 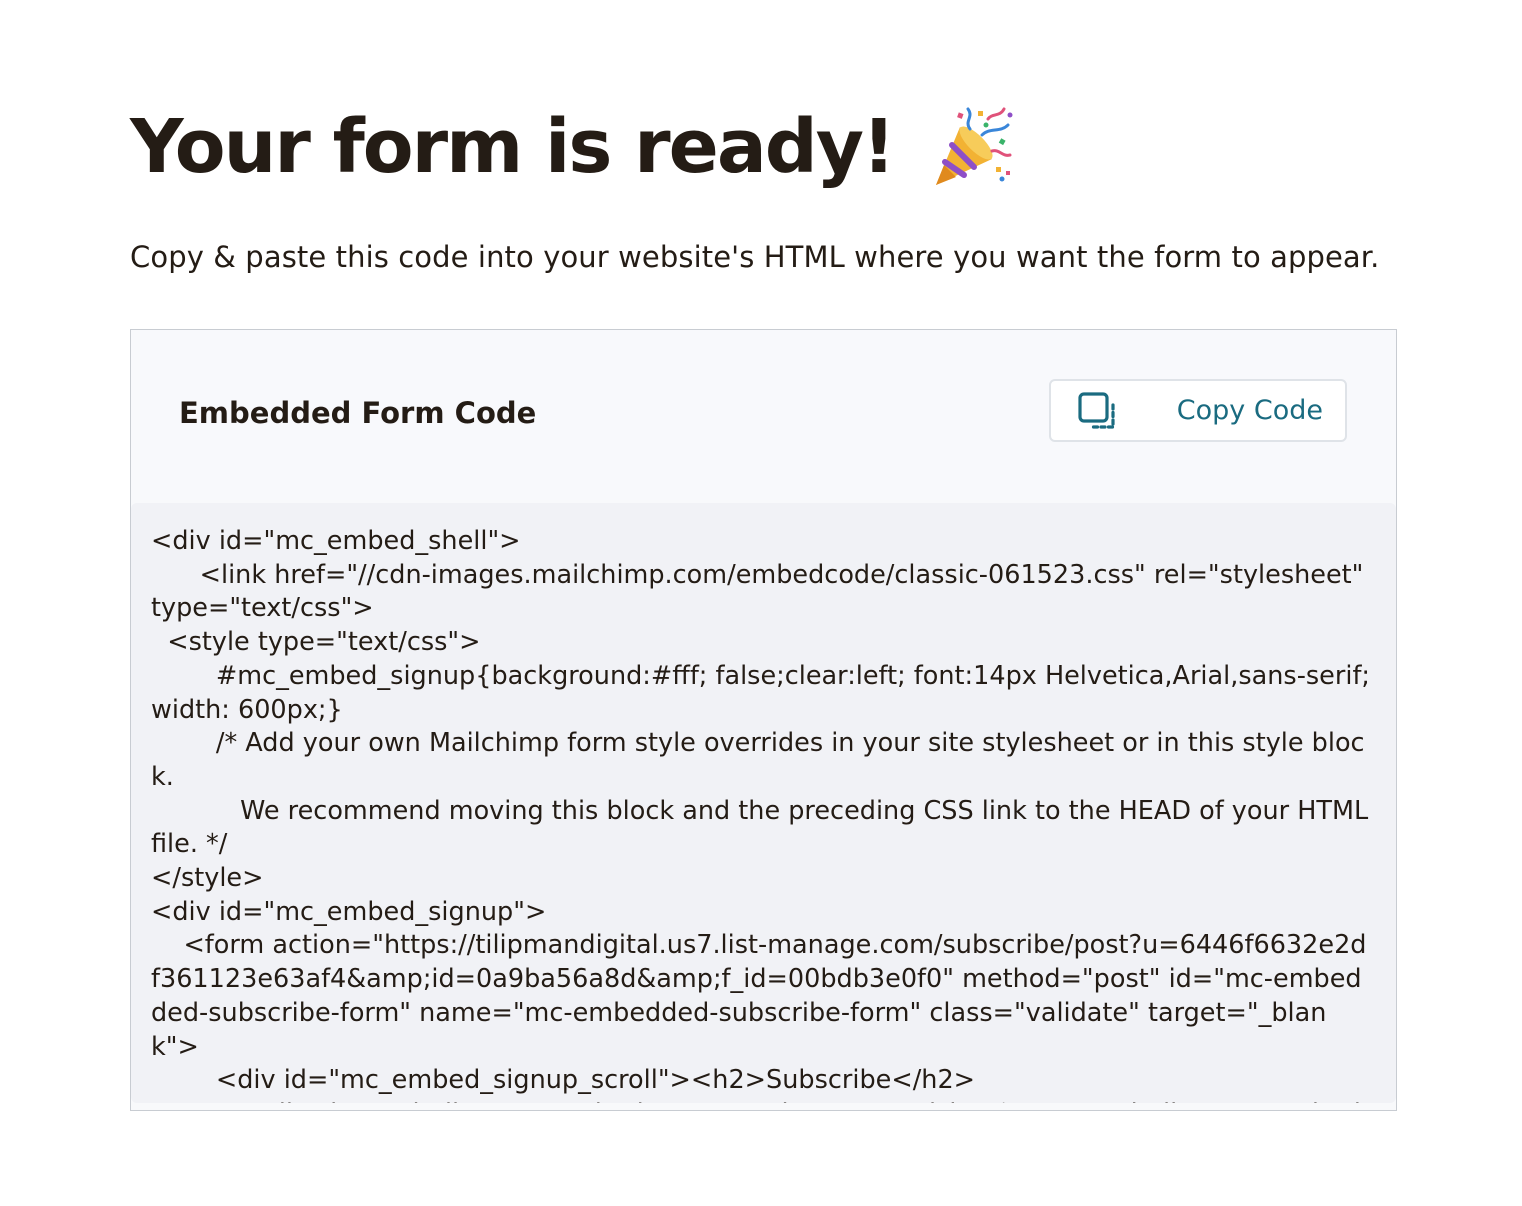 I want to click on copy-icon, so click(x=1098, y=412).